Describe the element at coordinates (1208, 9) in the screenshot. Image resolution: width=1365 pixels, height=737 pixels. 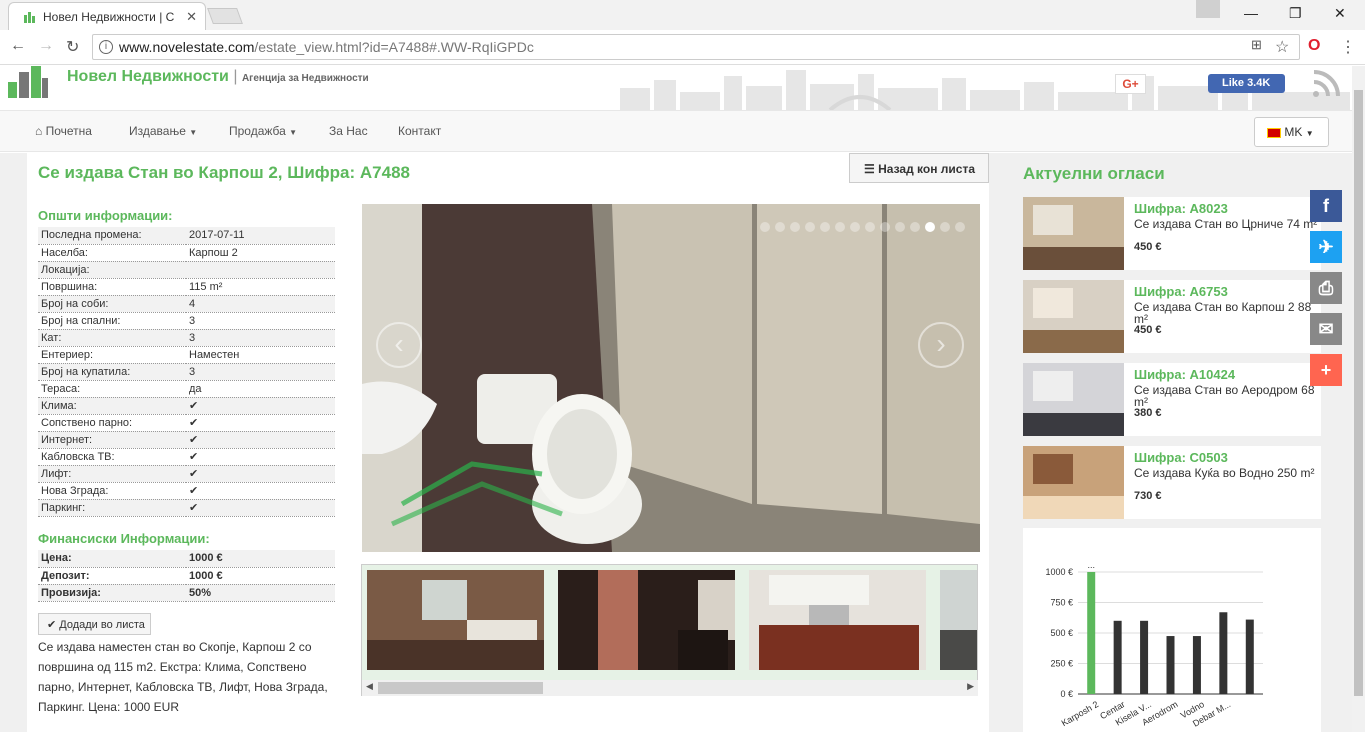
I see `user-profile-icon` at that location.